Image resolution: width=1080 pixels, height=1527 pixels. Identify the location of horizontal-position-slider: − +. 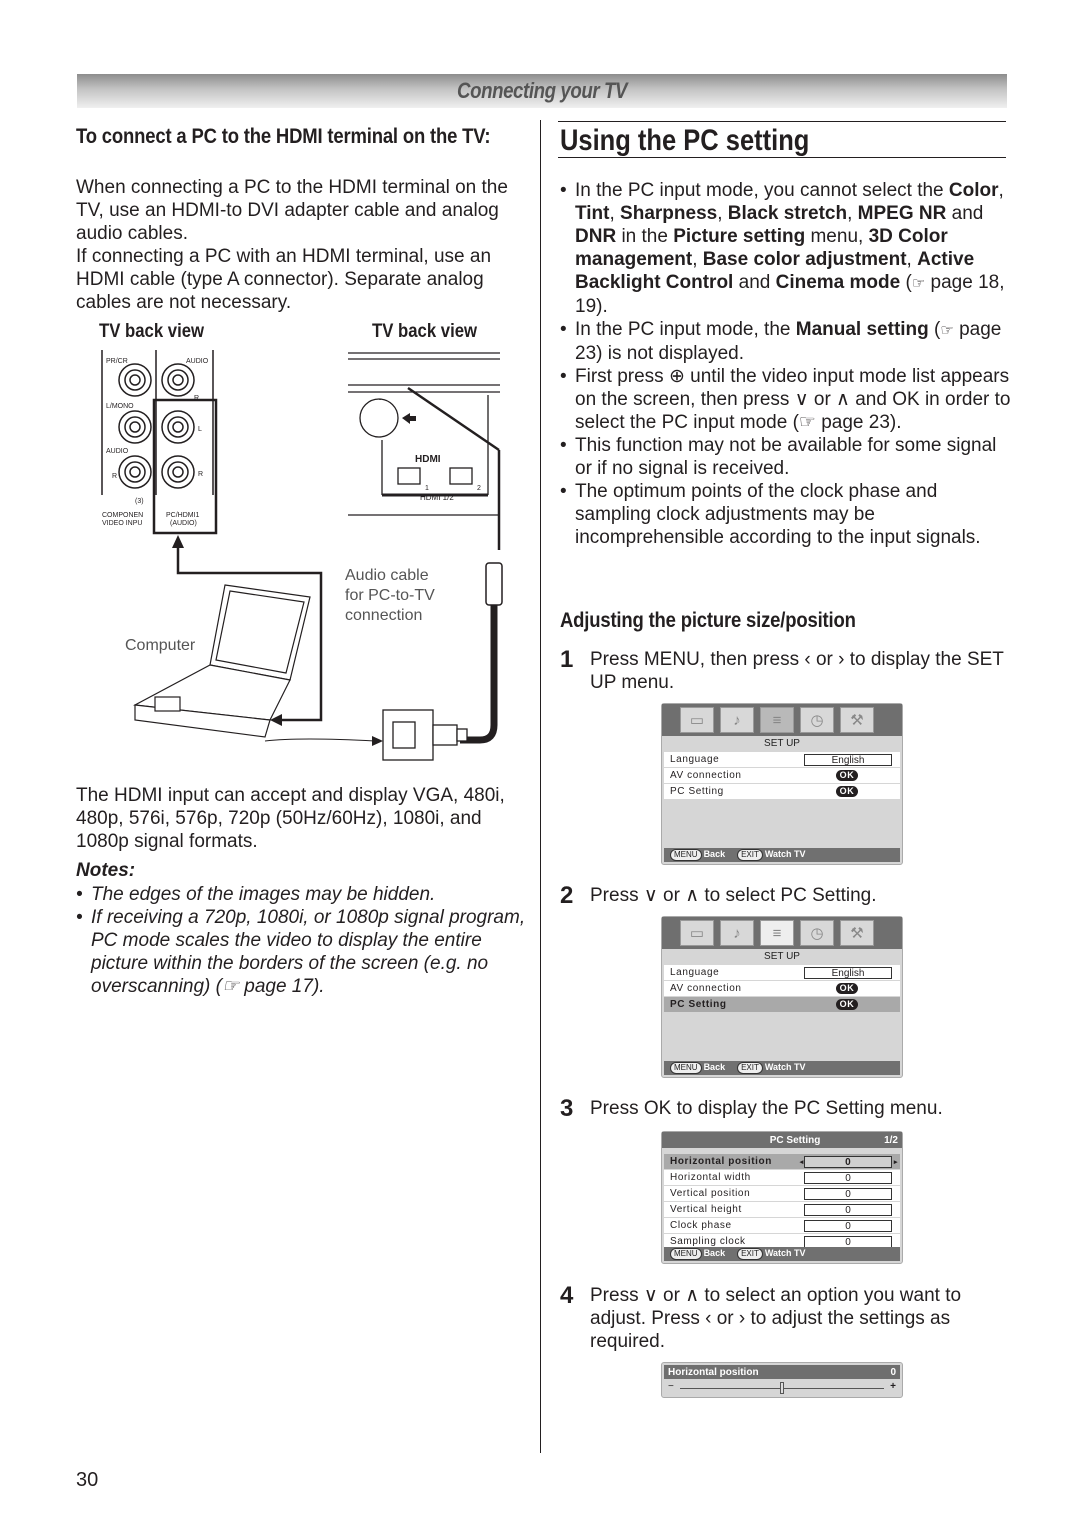
(782, 1388).